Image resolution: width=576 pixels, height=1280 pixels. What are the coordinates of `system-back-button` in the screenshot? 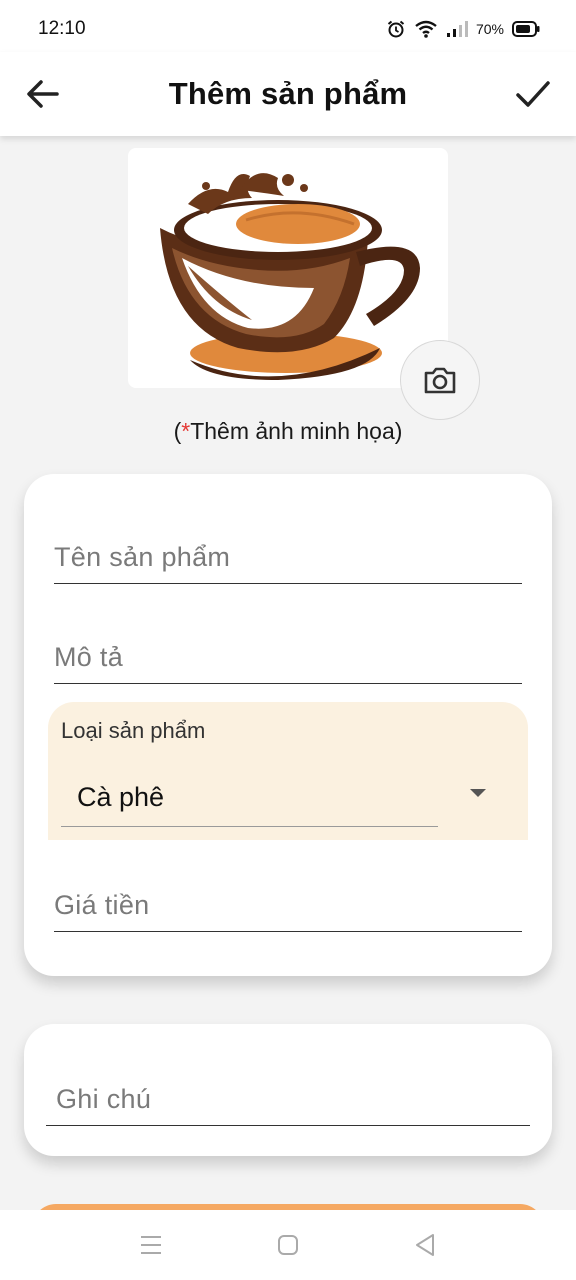 It's located at (425, 1245).